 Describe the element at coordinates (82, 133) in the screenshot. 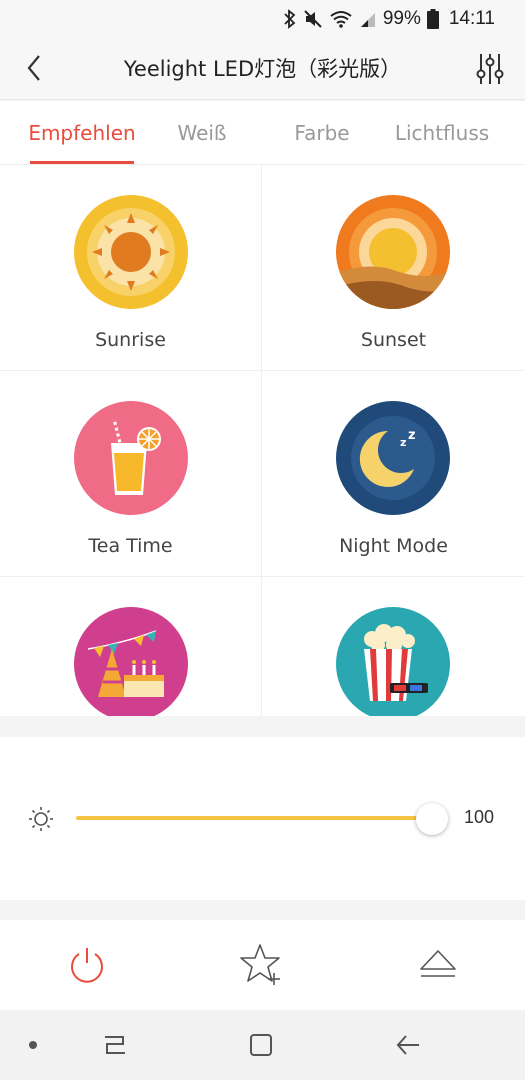

I see `tab-empfehlen: Empfehlen` at that location.